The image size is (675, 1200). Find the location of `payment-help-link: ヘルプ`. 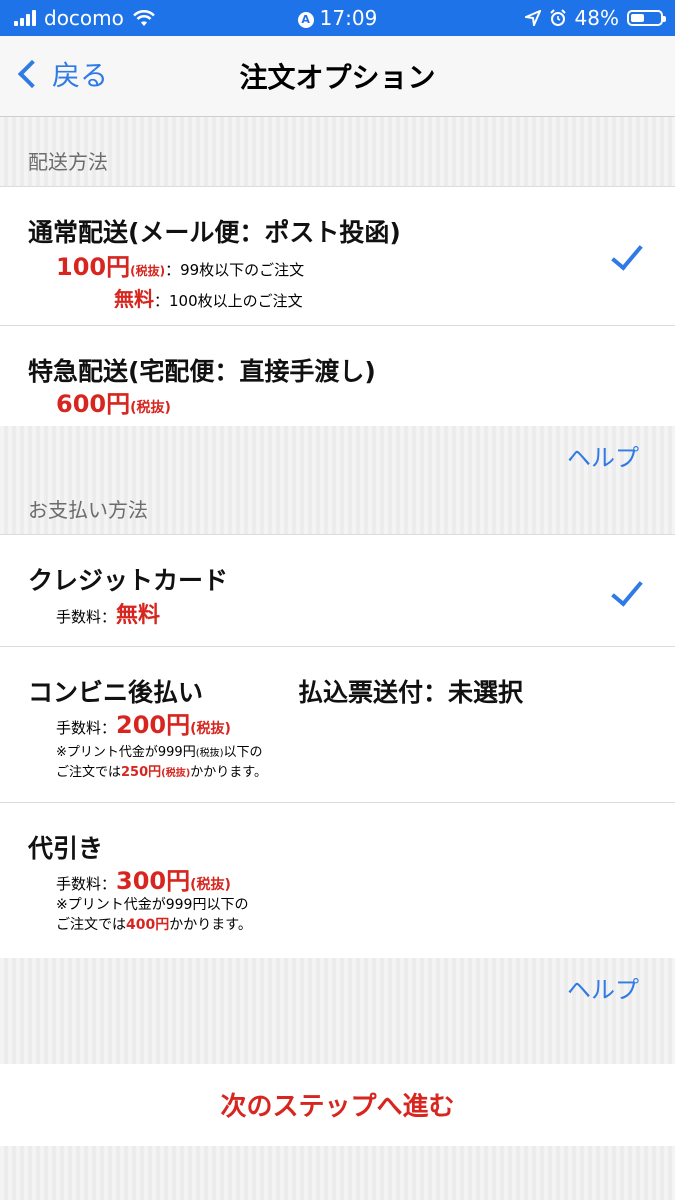

payment-help-link: ヘルプ is located at coordinates (603, 987).